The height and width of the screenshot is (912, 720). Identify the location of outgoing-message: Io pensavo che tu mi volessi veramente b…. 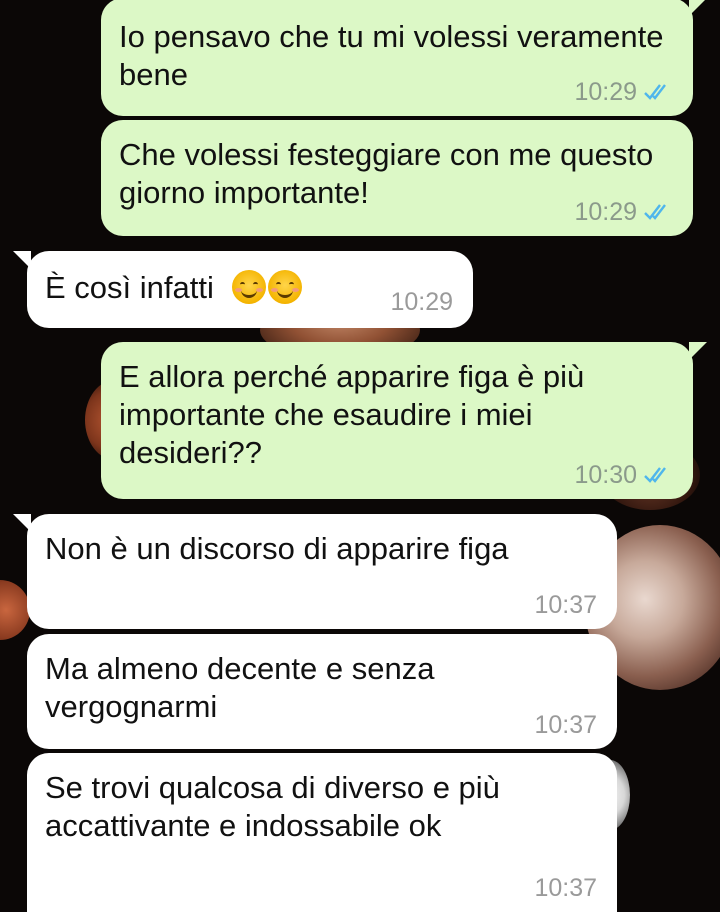
(404, 58).